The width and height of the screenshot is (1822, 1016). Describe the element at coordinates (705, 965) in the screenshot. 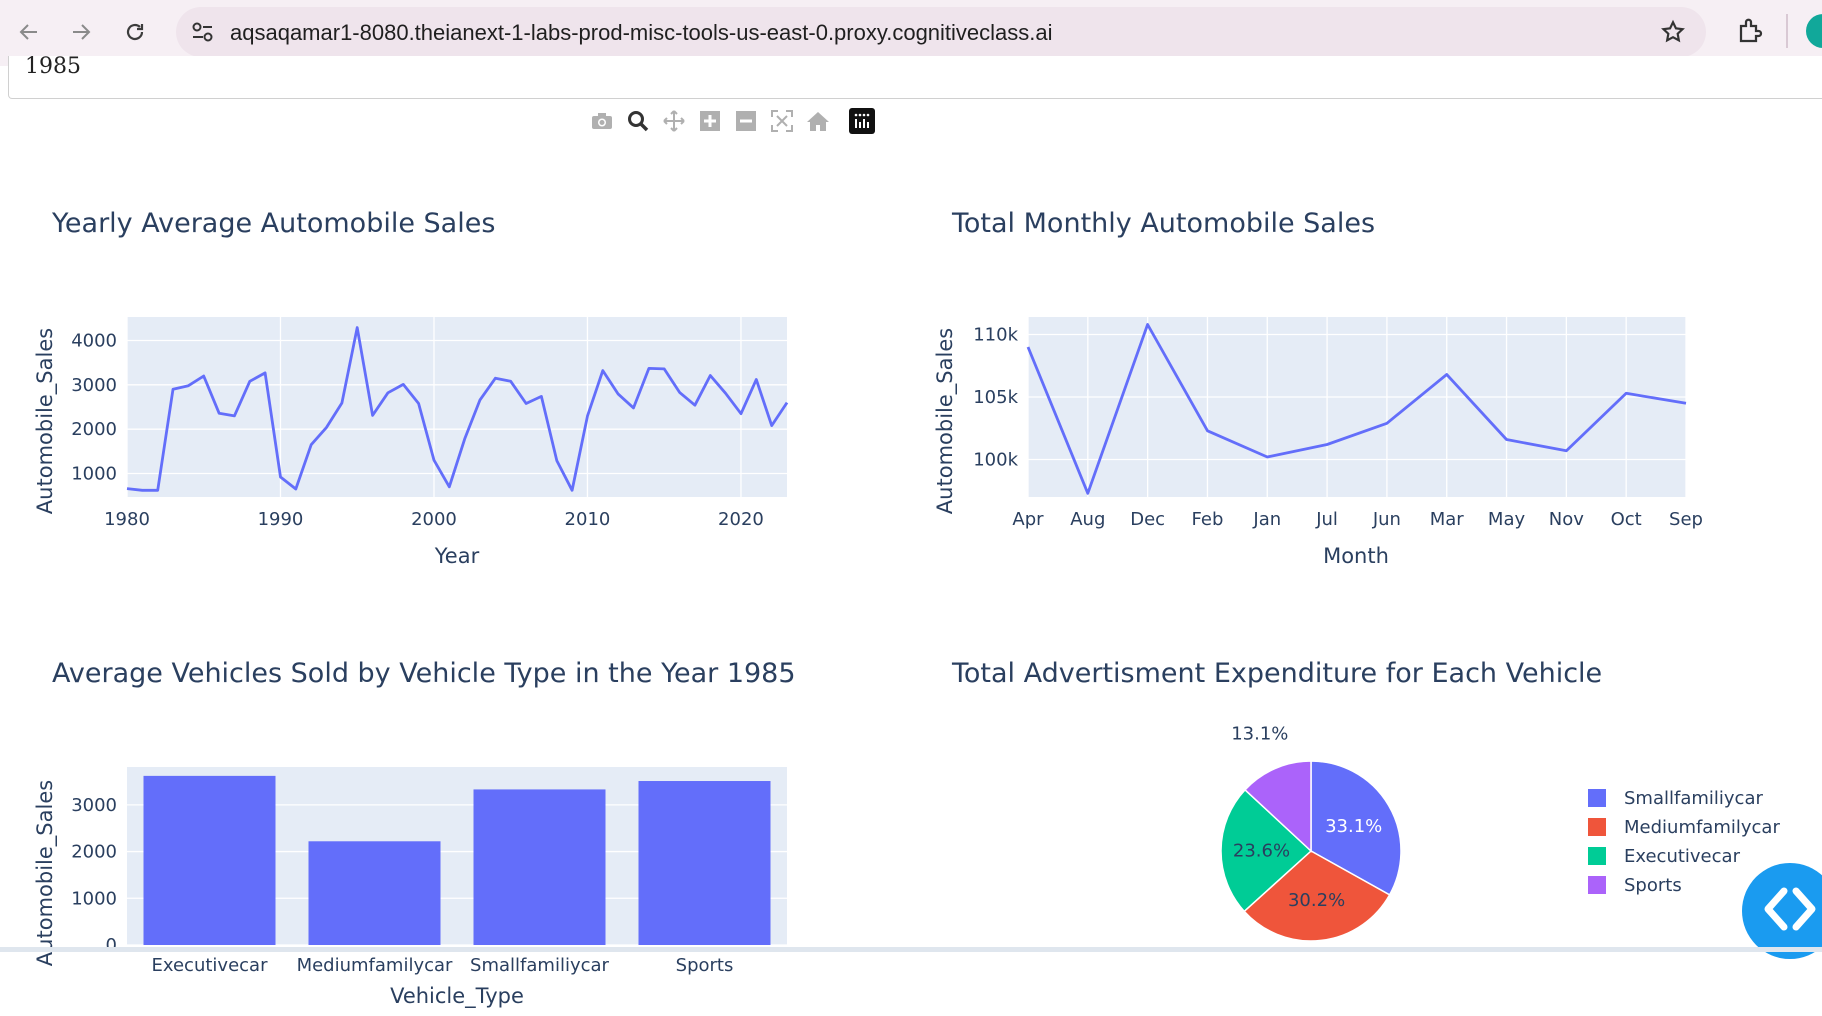

I see `x-tick-label: Sports` at that location.